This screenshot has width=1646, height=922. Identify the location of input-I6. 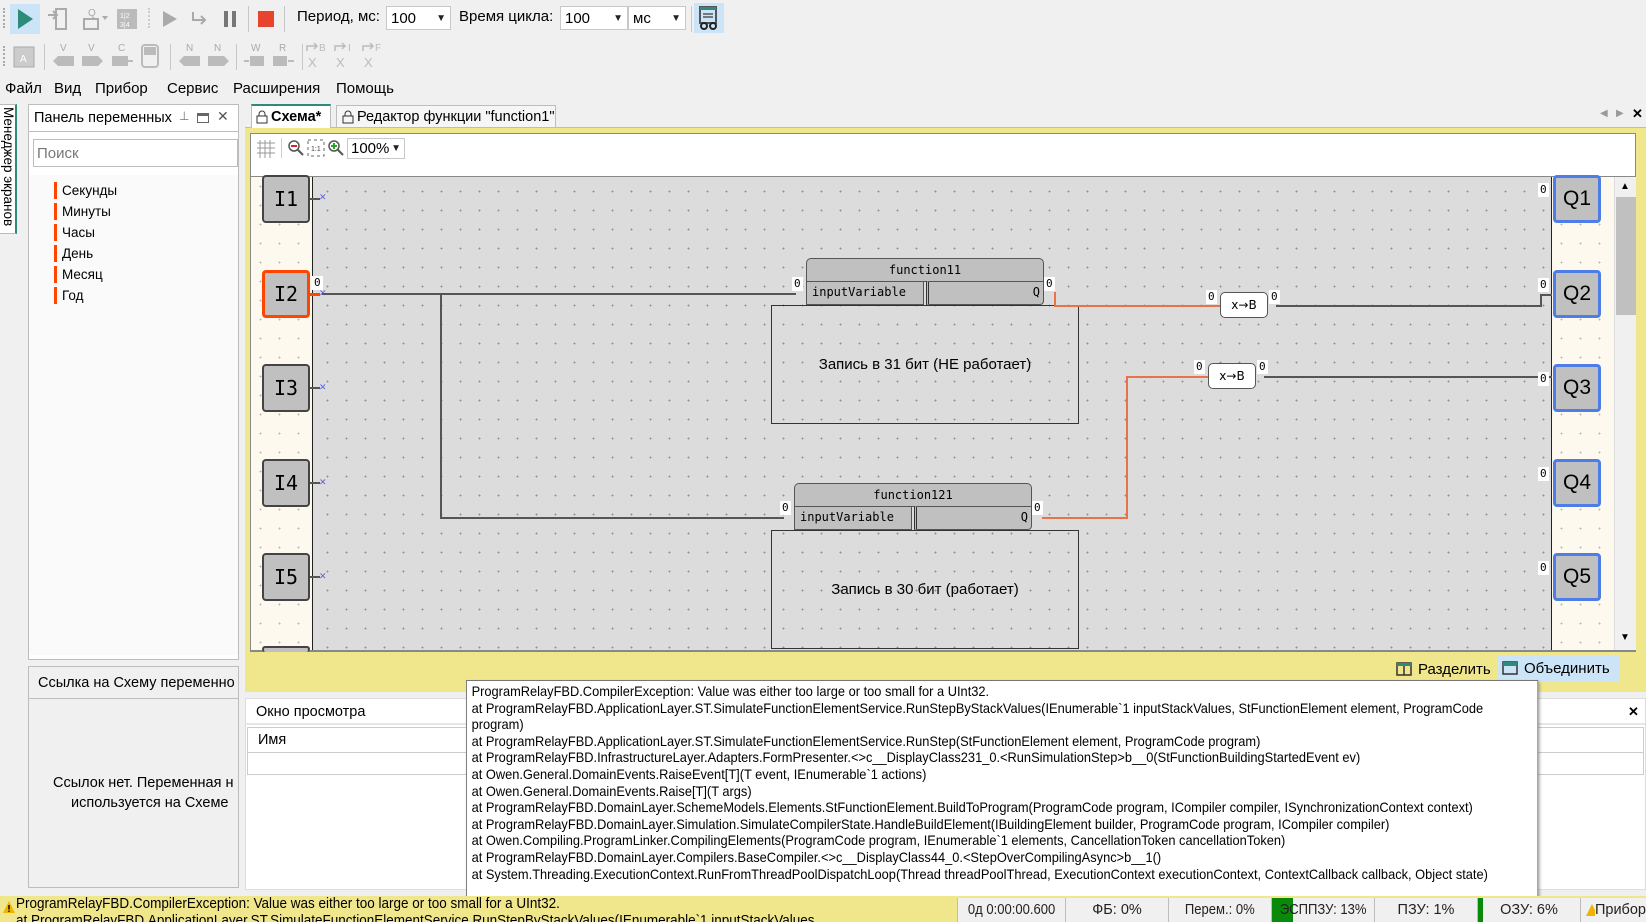
(286, 649).